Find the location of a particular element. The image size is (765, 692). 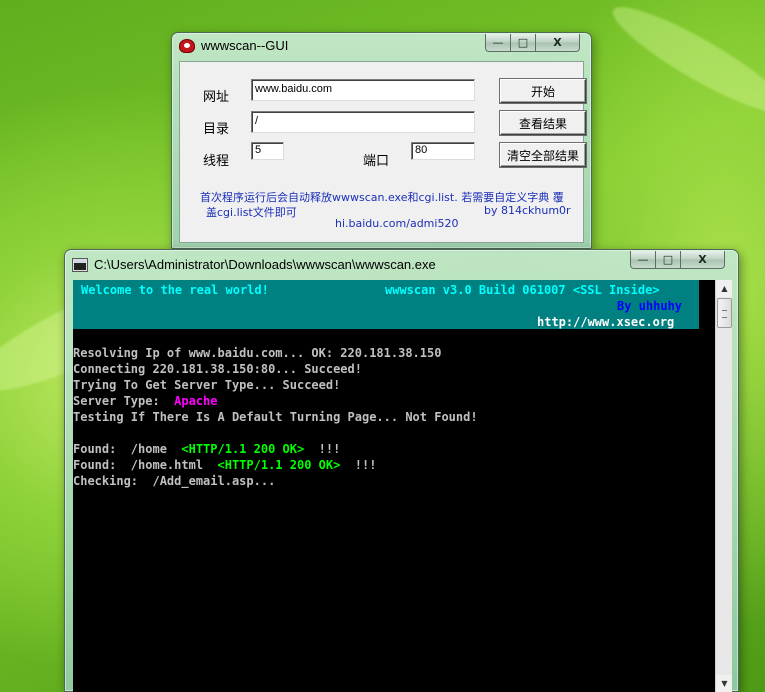

line-found-1: Found: /home <HTTP/1.1 200 OK> !!! is located at coordinates (206, 449).